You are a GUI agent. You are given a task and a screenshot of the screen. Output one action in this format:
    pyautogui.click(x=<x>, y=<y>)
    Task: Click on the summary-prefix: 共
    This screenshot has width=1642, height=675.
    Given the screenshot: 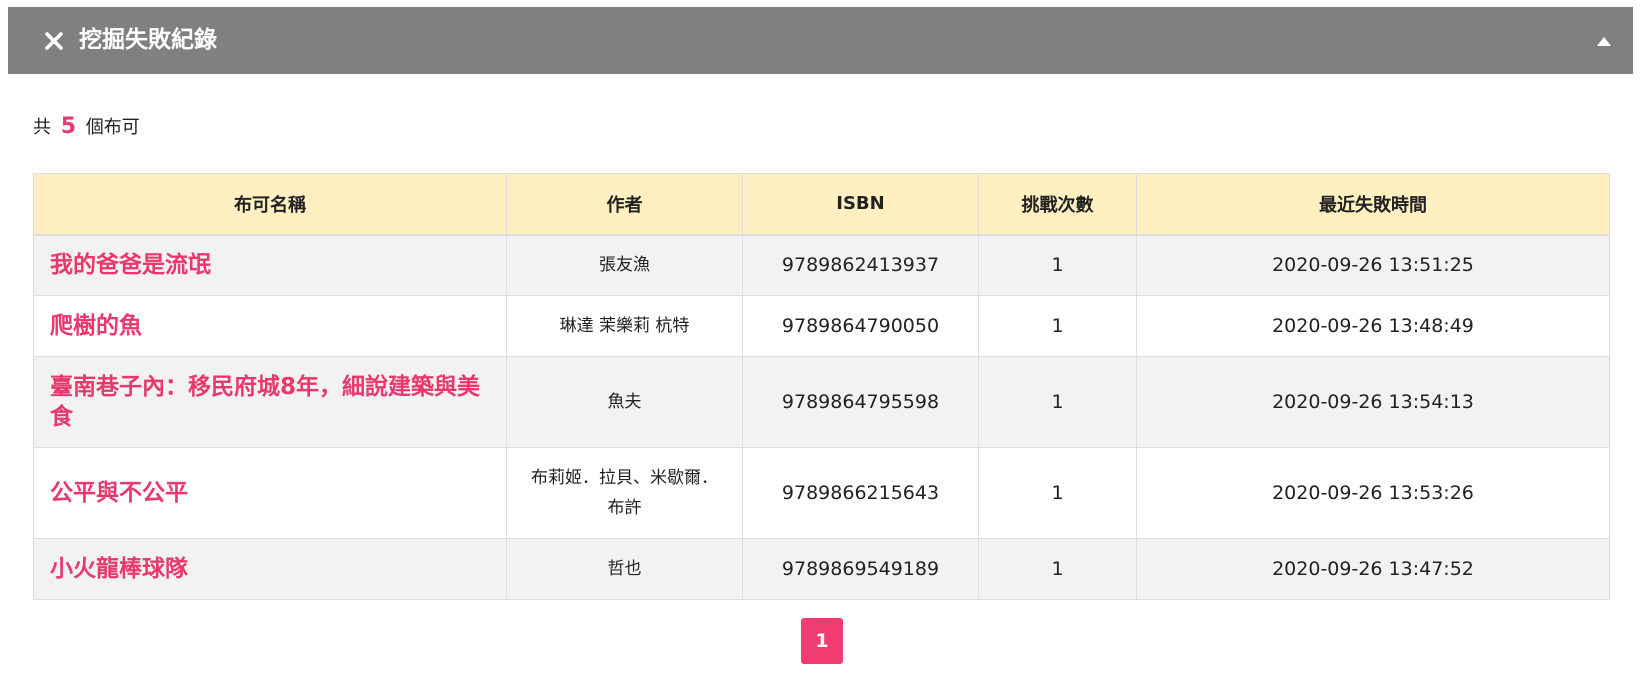 What is the action you would take?
    pyautogui.click(x=42, y=127)
    